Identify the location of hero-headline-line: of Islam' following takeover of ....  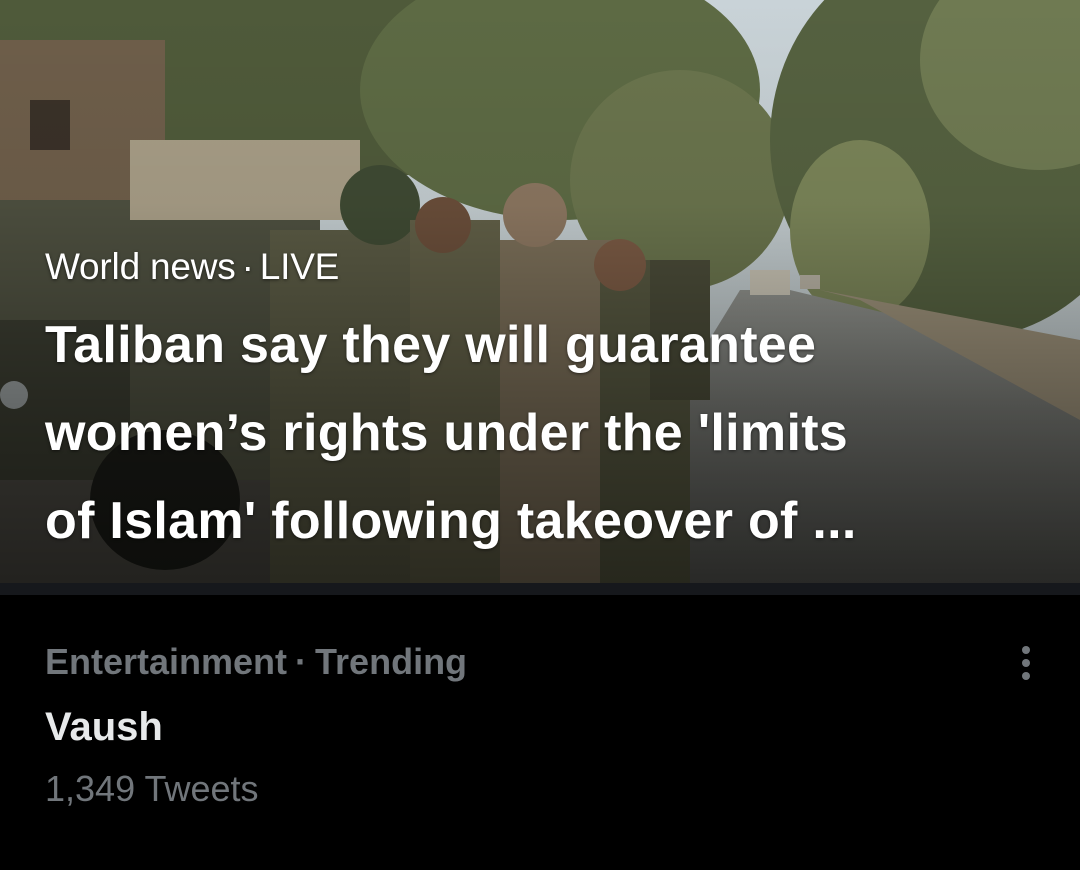
(451, 521).